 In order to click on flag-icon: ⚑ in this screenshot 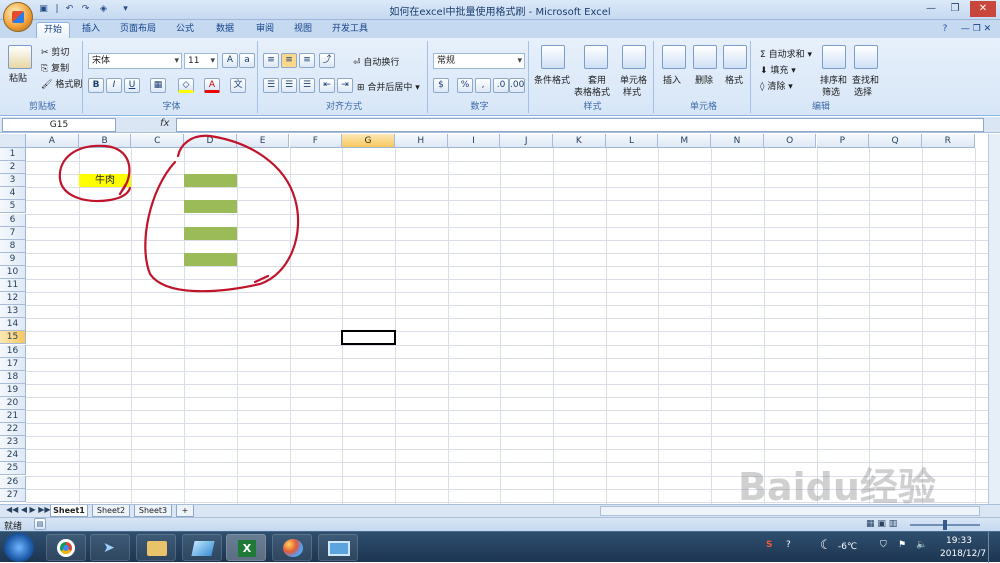, I will do `click(902, 545)`.